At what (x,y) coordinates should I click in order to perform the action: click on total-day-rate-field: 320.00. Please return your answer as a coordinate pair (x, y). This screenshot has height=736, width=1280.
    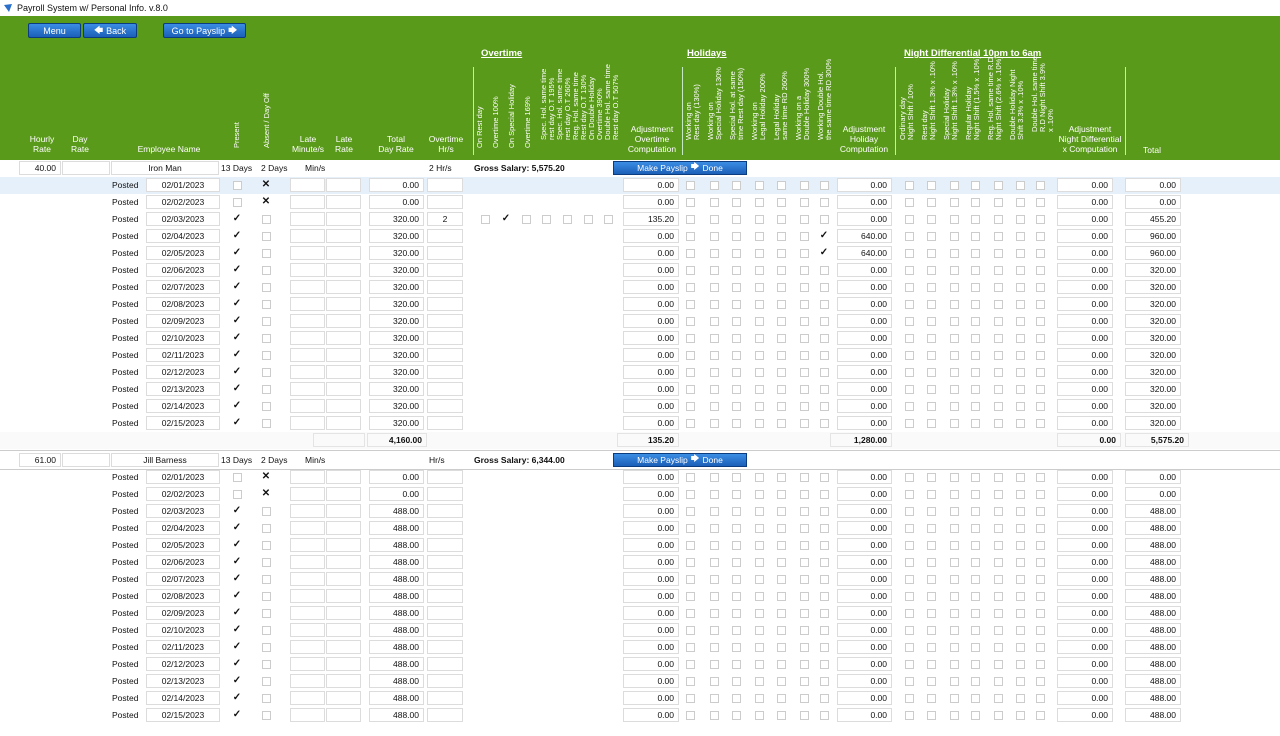
    Looking at the image, I should click on (396, 304).